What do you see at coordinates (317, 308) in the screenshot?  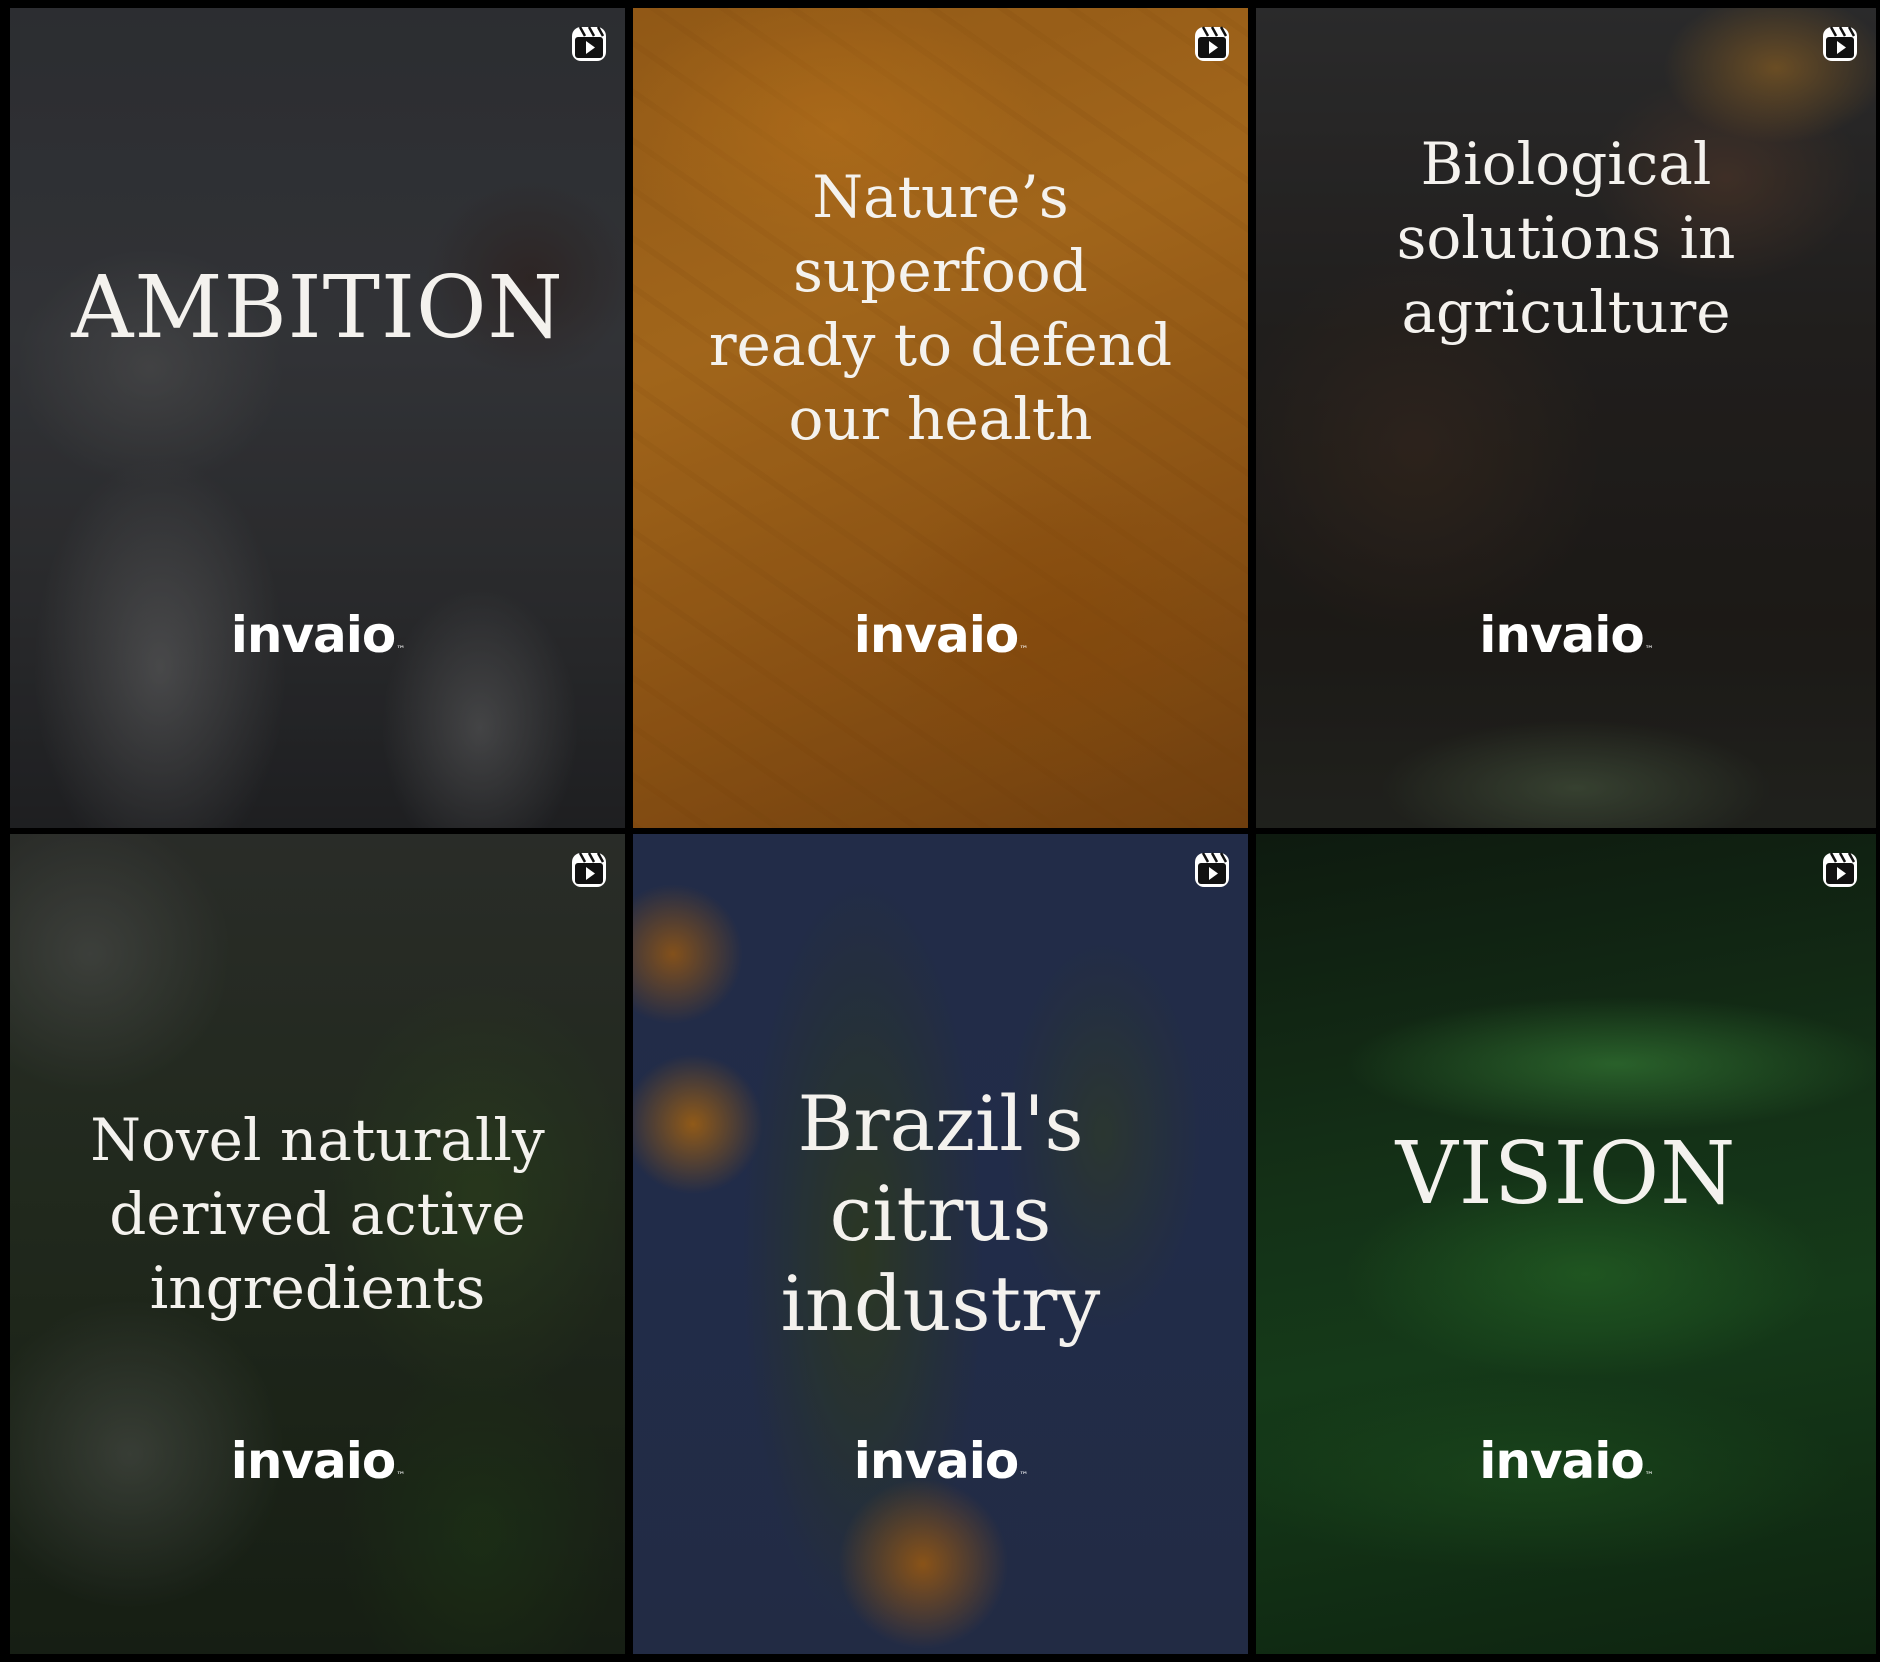 I see `tile-headline: AMBITION` at bounding box center [317, 308].